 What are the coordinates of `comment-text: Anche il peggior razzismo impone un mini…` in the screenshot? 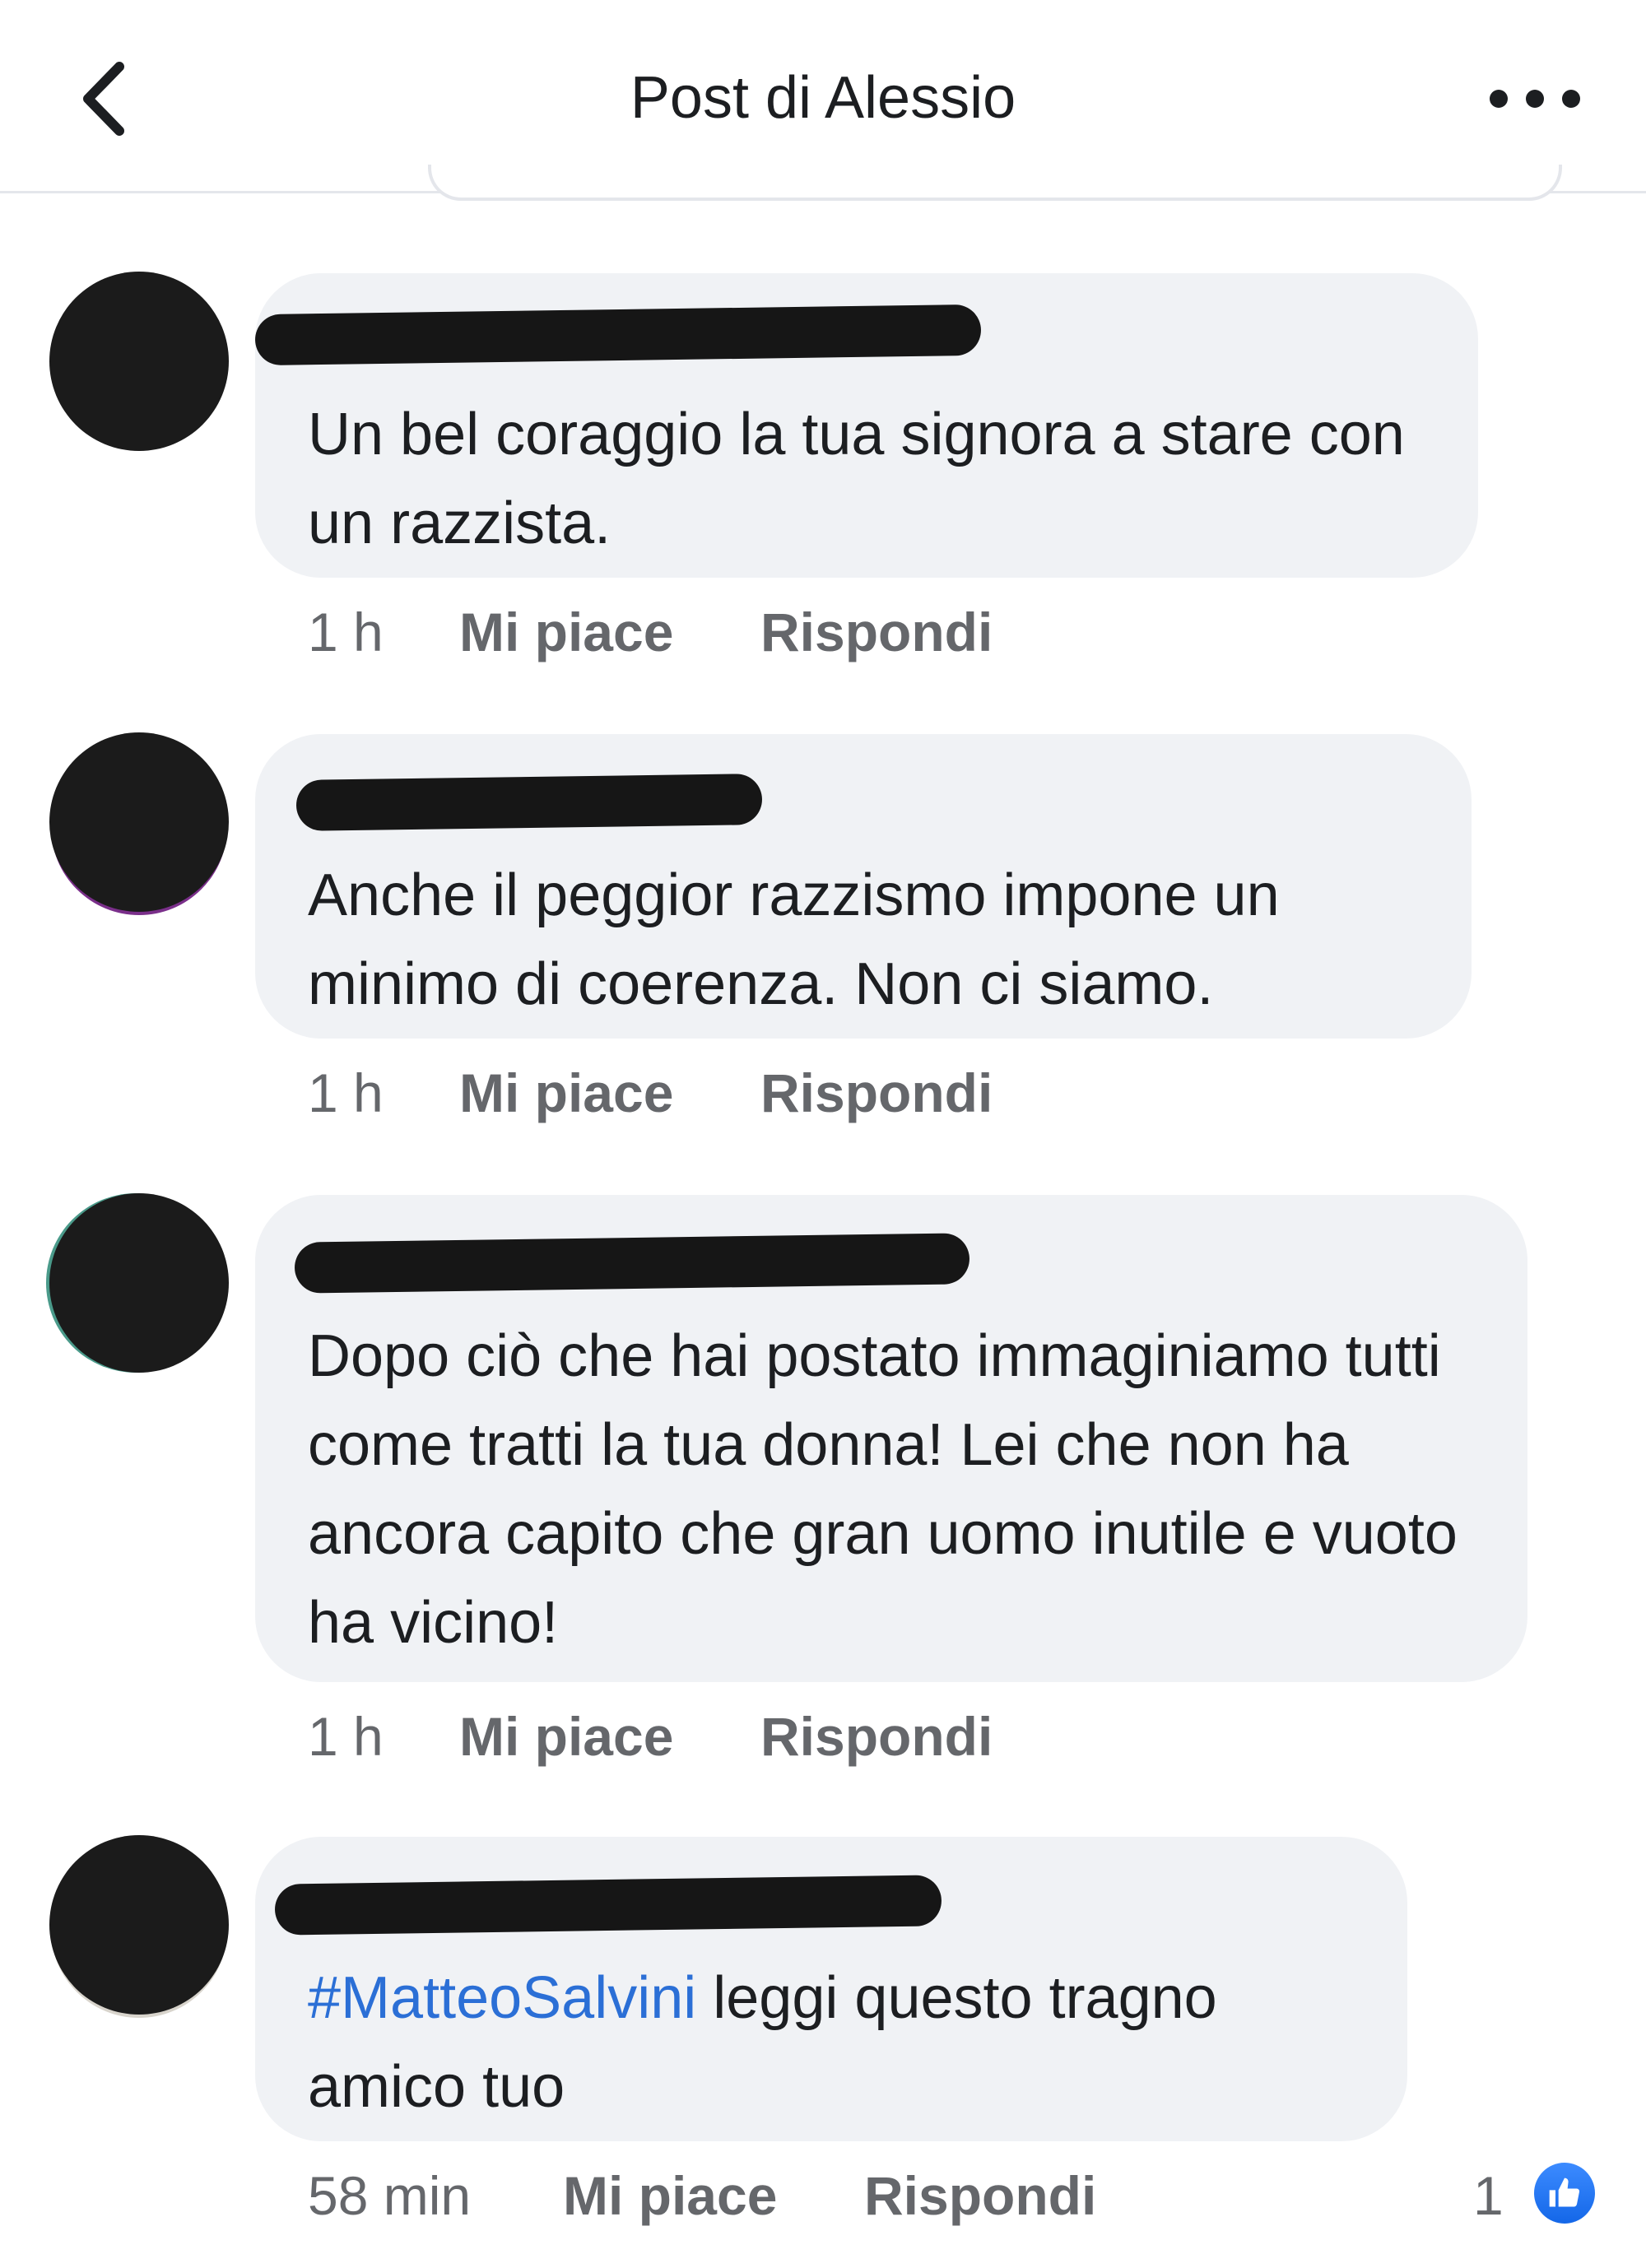 It's located at (794, 940).